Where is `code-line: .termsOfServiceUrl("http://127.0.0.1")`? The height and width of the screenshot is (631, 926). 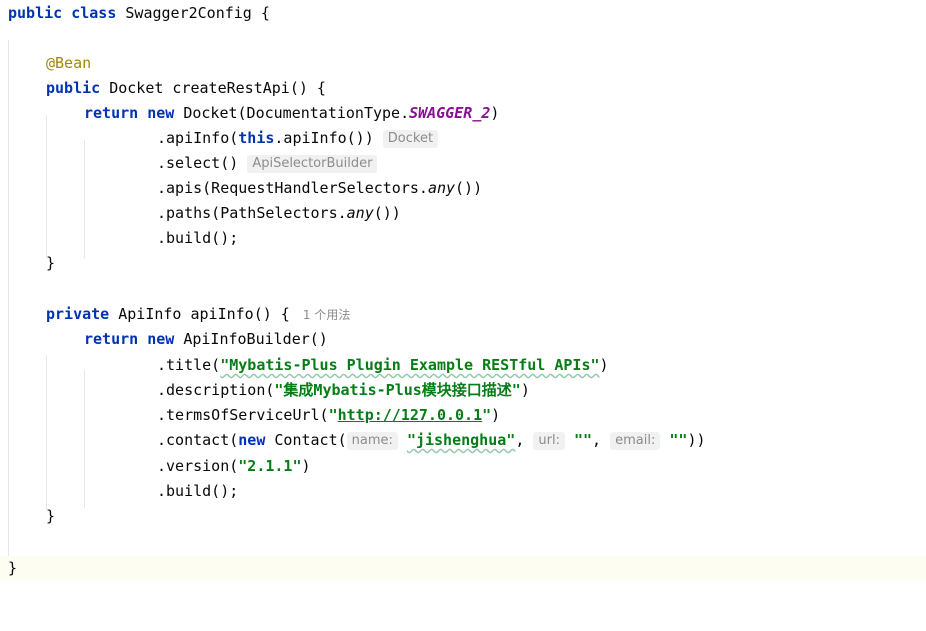
code-line: .termsOfServiceUrl("http://127.0.0.1") is located at coordinates (463, 415).